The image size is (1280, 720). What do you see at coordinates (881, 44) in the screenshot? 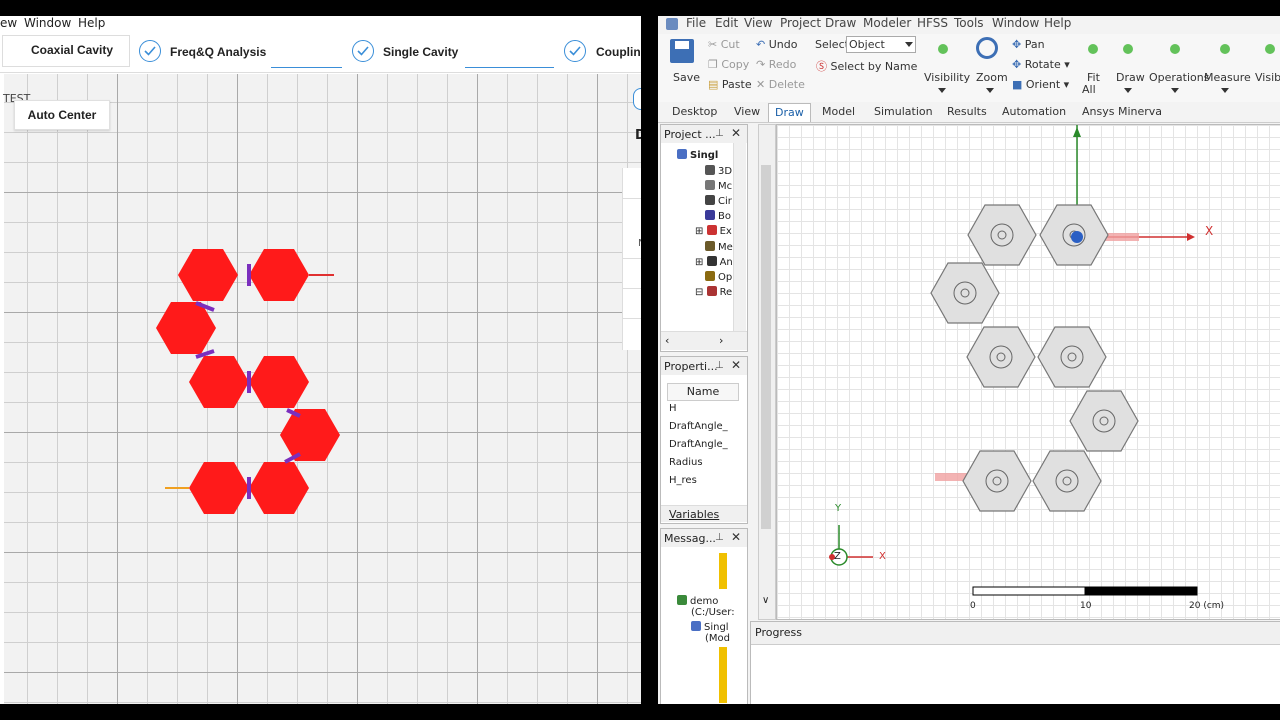
I see `select-dropdown: Object` at bounding box center [881, 44].